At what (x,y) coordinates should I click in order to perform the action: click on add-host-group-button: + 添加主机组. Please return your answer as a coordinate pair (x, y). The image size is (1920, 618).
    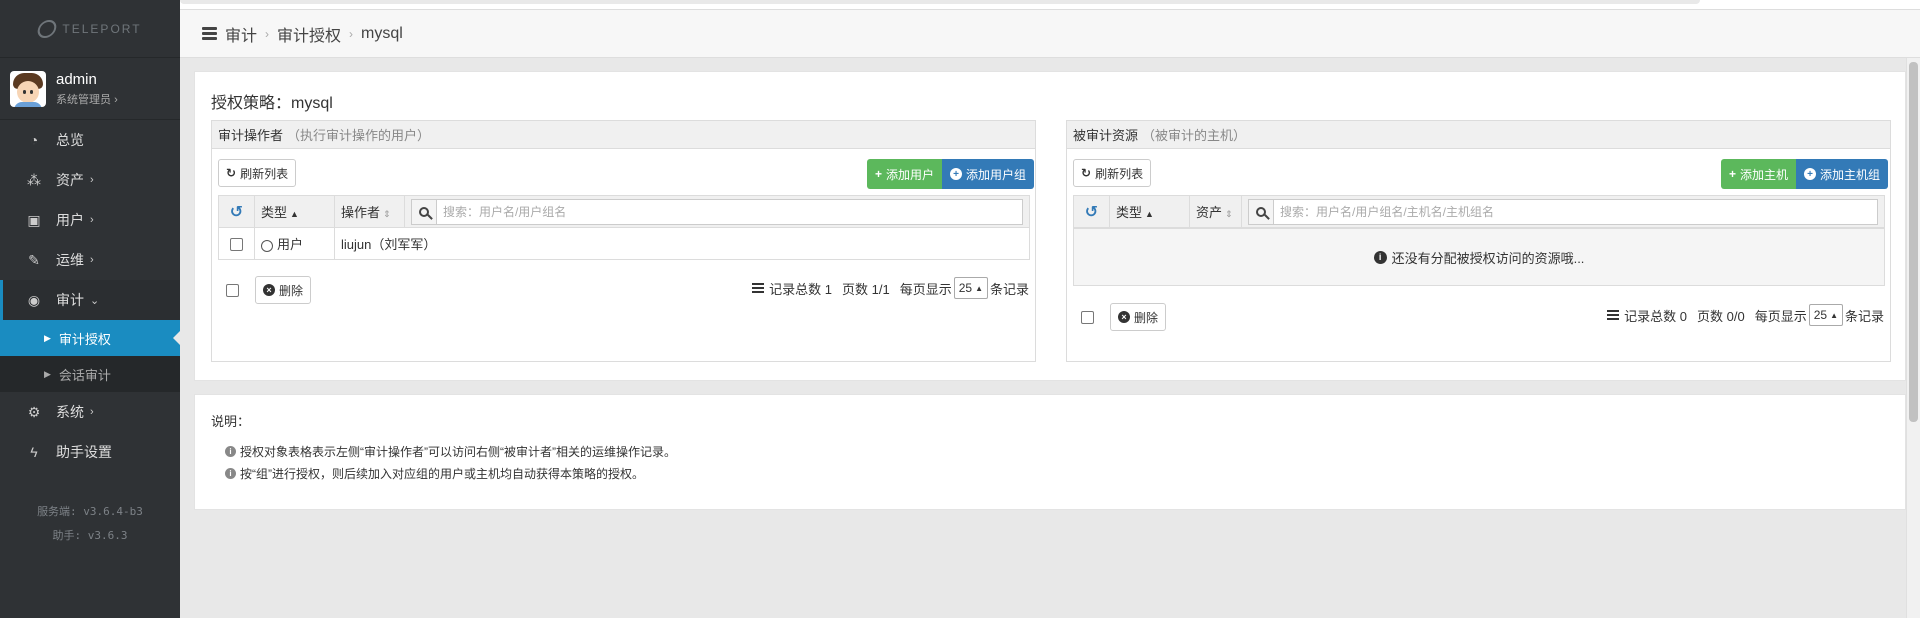
    Looking at the image, I should click on (1842, 174).